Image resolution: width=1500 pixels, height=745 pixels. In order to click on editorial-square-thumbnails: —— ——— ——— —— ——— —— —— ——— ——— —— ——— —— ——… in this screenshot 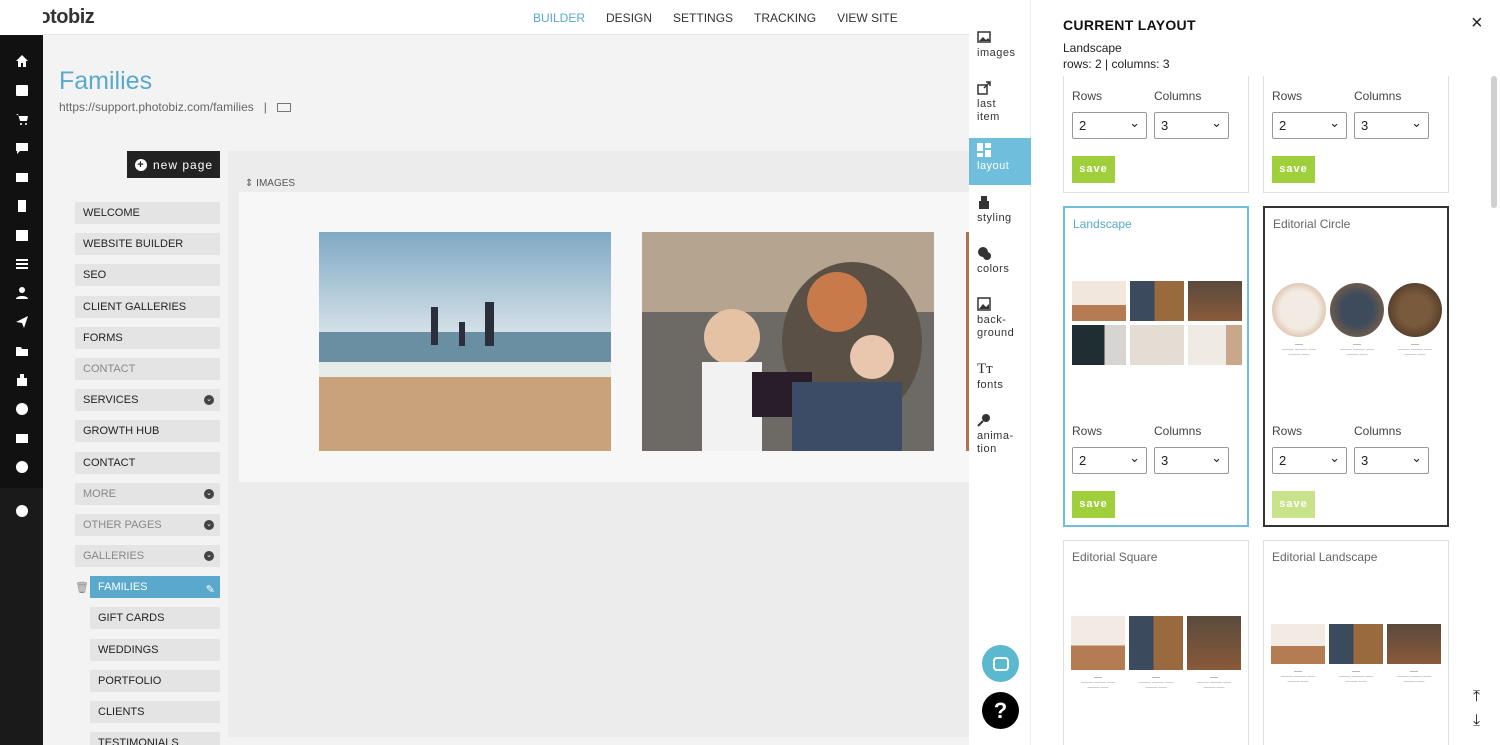, I will do `click(1156, 652)`.